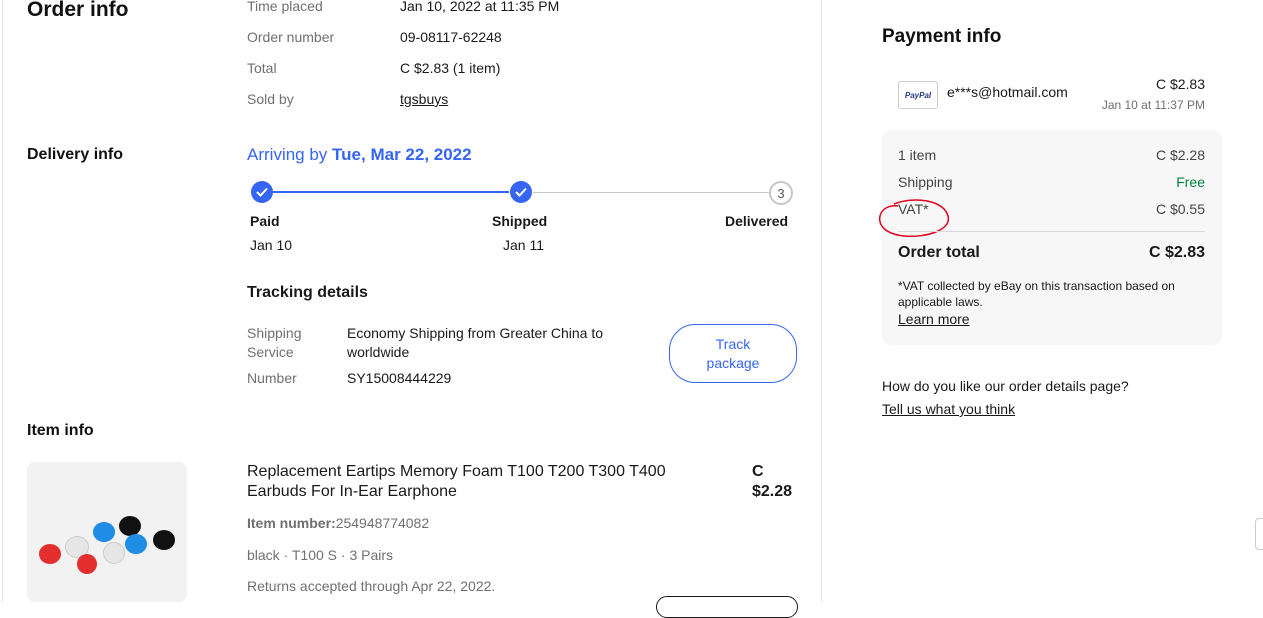 The height and width of the screenshot is (618, 1263). What do you see at coordinates (75, 154) in the screenshot?
I see `delivery-info-heading: Delivery info` at bounding box center [75, 154].